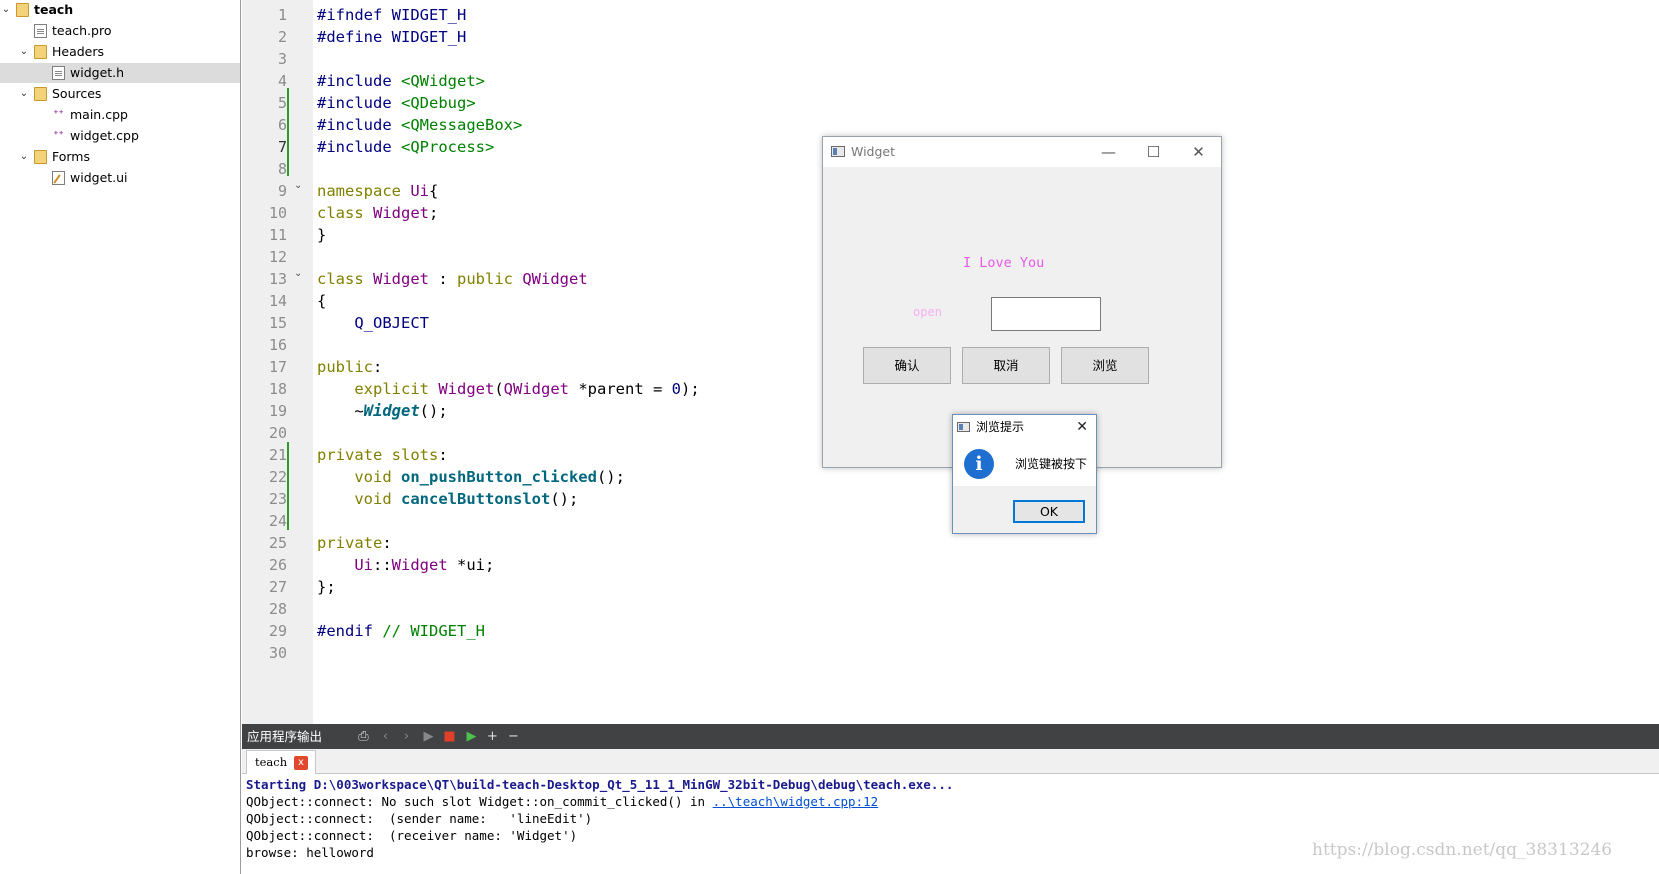  I want to click on code-line: #ifndef WIDGET_H, so click(391, 15).